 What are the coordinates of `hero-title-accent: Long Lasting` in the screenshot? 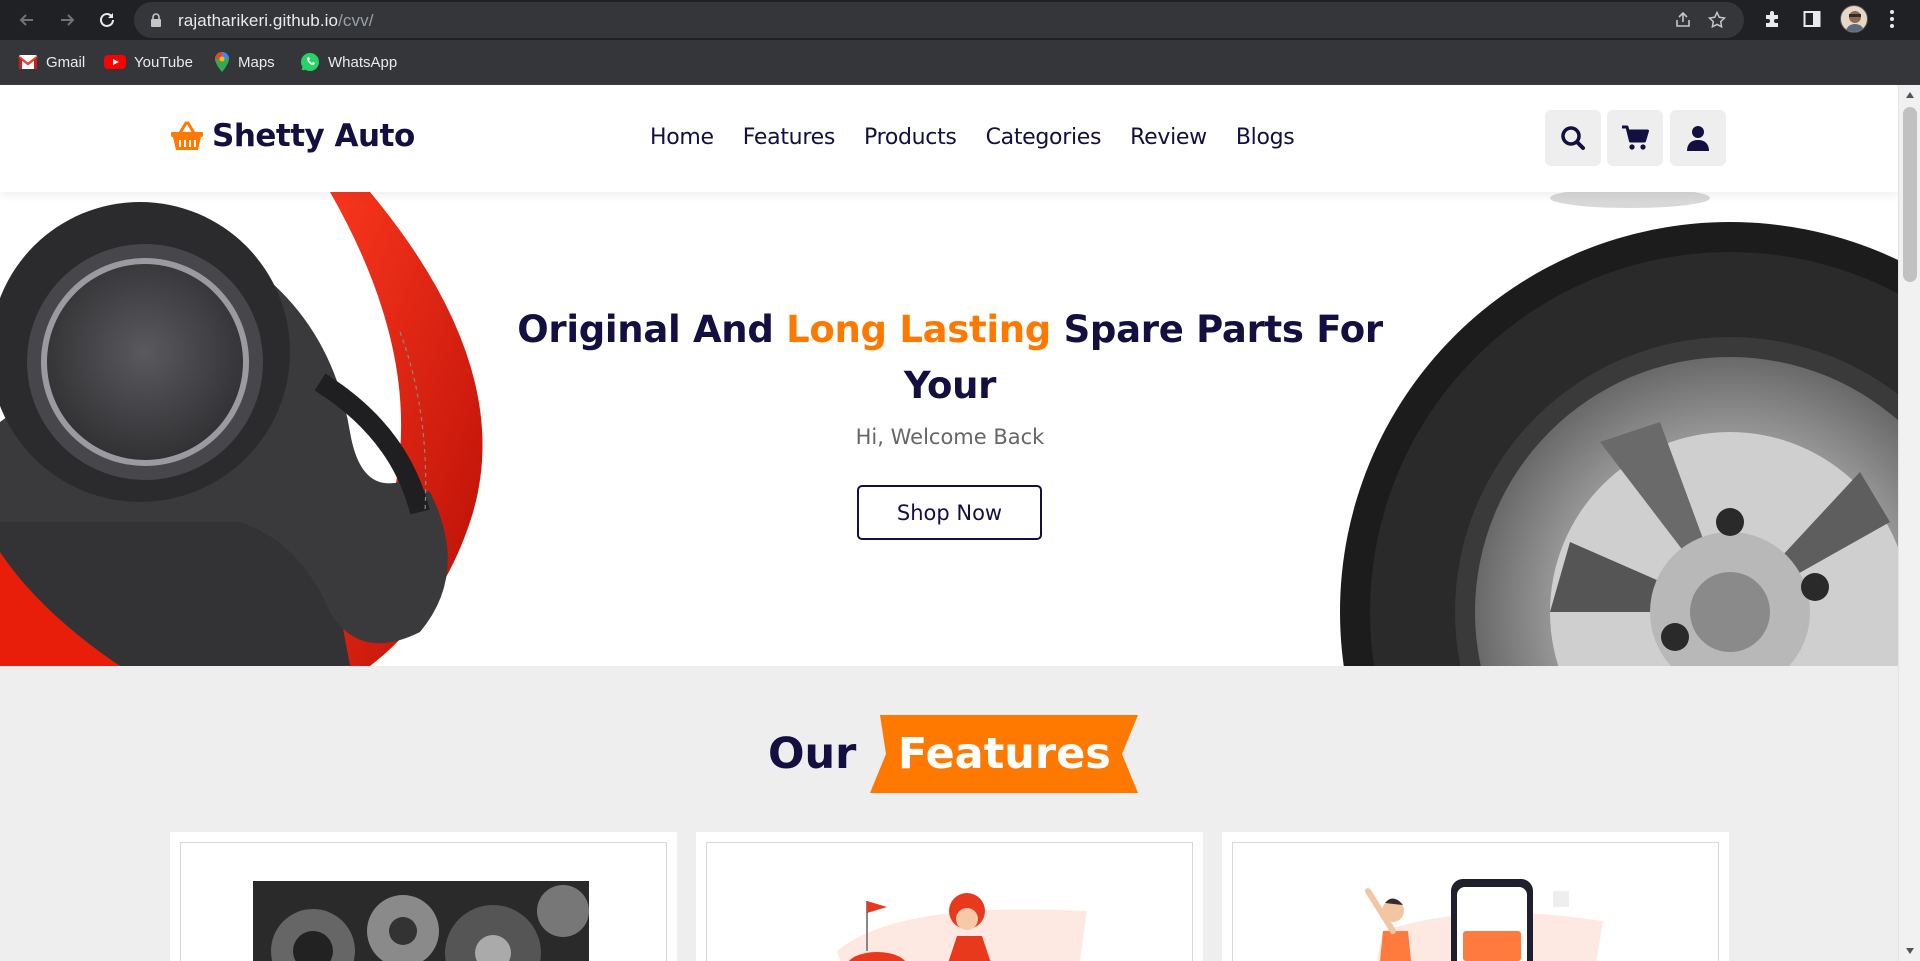 It's located at (918, 329).